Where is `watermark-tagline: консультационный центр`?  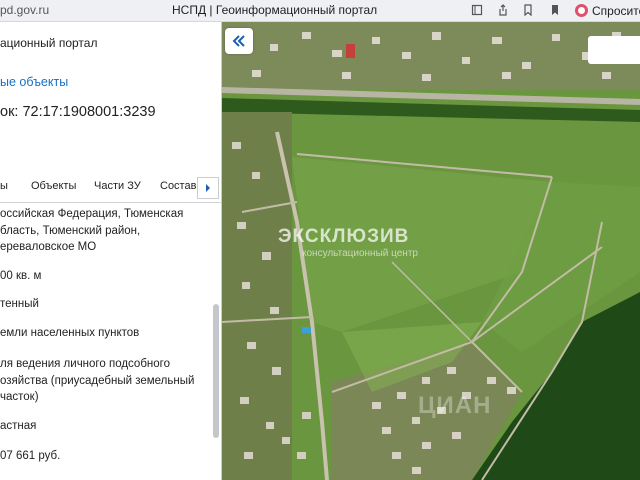
watermark-tagline: консультационный центр is located at coordinates (360, 253).